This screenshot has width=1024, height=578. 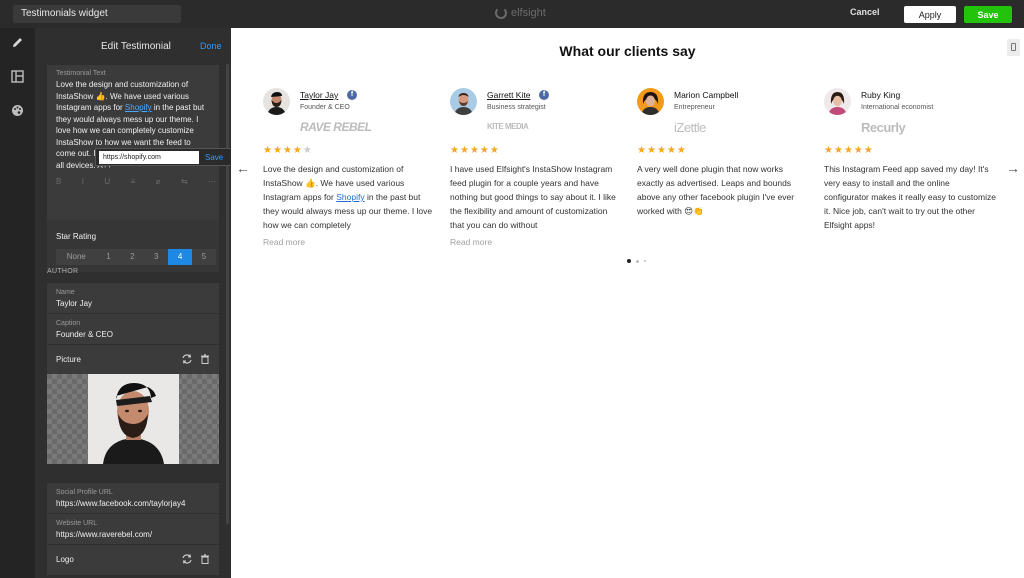 What do you see at coordinates (68, 323) in the screenshot?
I see `caption-label: Caption` at bounding box center [68, 323].